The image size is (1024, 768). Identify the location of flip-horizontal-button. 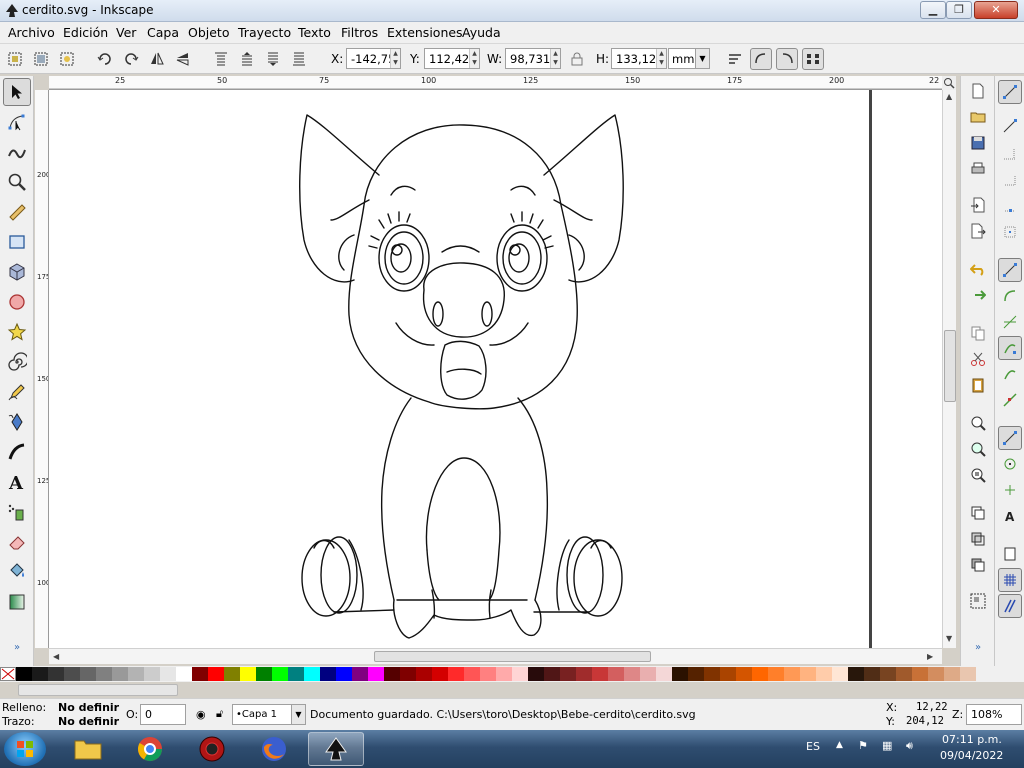
(157, 59).